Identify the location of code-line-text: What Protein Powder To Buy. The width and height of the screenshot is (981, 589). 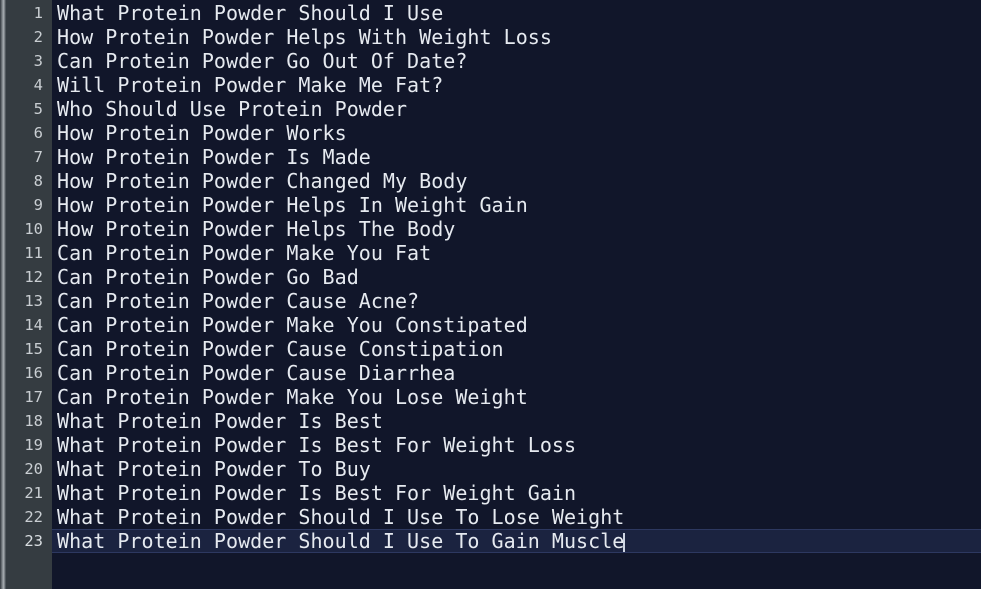
(214, 469).